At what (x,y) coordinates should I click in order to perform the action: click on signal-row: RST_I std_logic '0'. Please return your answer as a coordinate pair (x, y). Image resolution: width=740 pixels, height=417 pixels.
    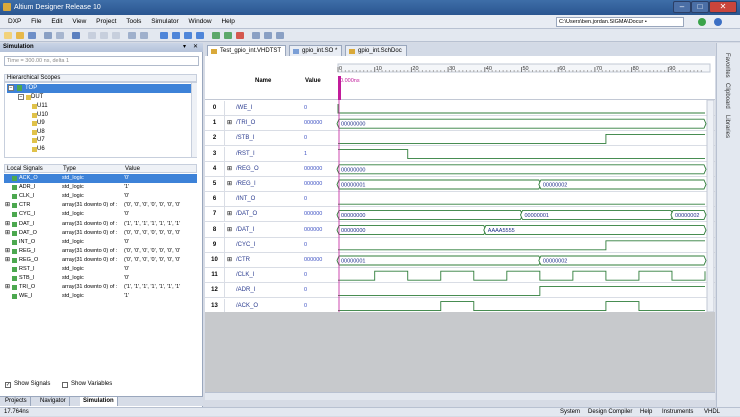
    Looking at the image, I should click on (100, 269).